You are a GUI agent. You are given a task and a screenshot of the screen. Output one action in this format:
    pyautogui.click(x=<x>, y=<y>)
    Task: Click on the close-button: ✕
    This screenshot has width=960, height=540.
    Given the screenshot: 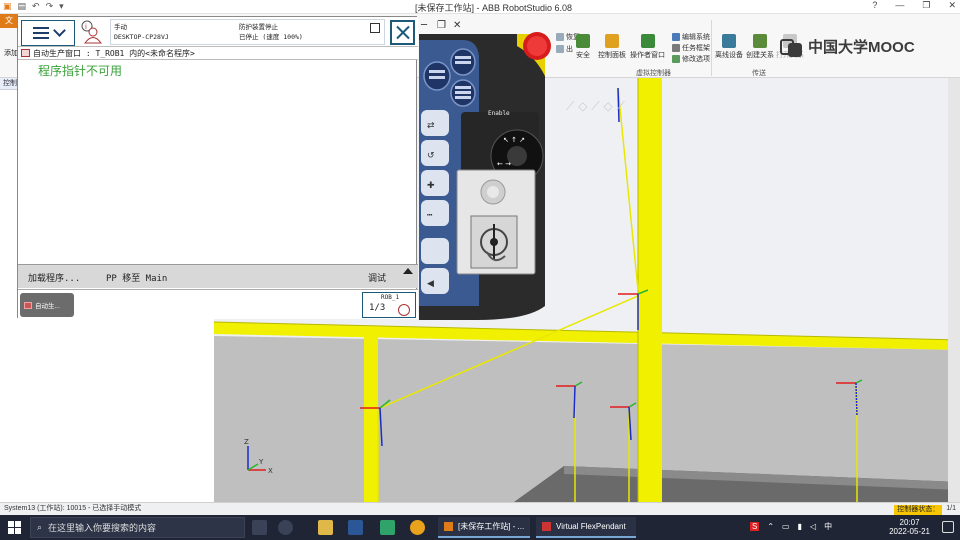 What is the action you would take?
    pyautogui.click(x=952, y=5)
    